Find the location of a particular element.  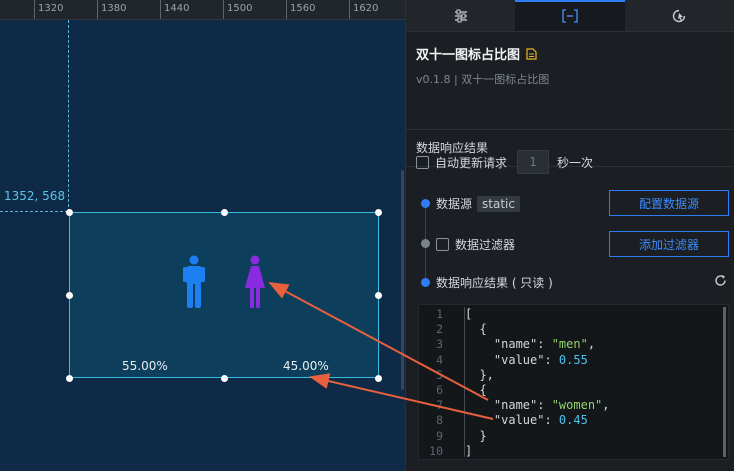

line-number: 5 is located at coordinates (439, 374).